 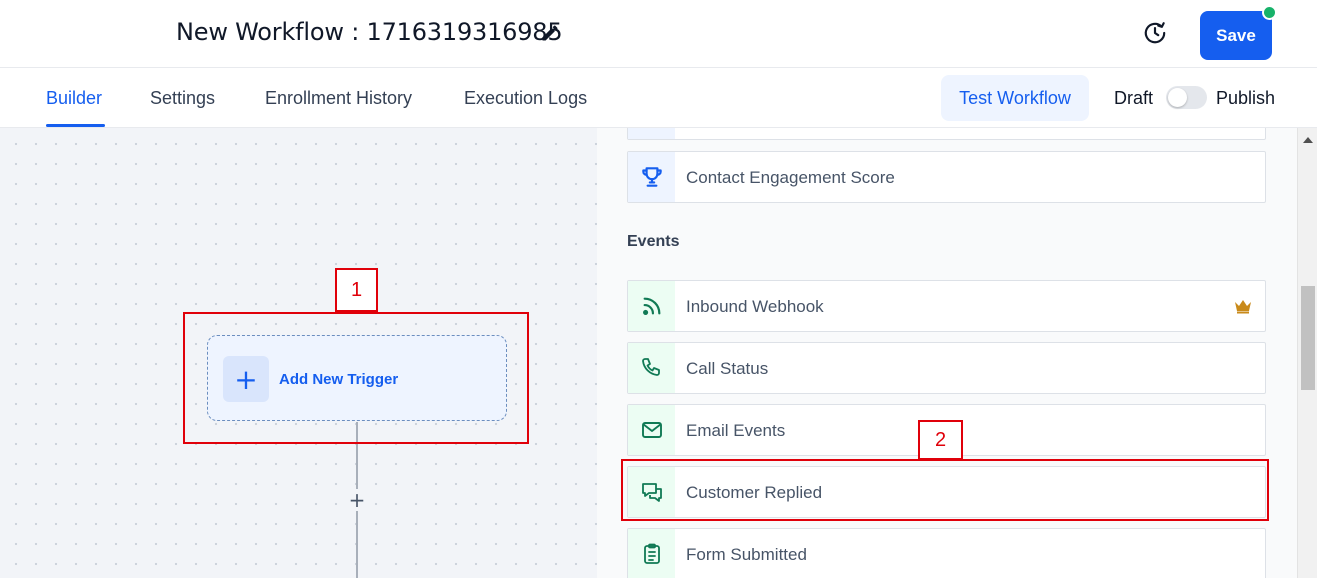 What do you see at coordinates (651, 553) in the screenshot?
I see `clipboard-icon` at bounding box center [651, 553].